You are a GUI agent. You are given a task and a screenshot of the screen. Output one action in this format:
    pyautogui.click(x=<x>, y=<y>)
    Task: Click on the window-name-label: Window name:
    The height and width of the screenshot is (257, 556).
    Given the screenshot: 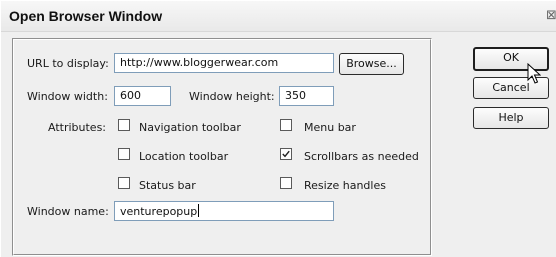 What is the action you would take?
    pyautogui.click(x=68, y=211)
    